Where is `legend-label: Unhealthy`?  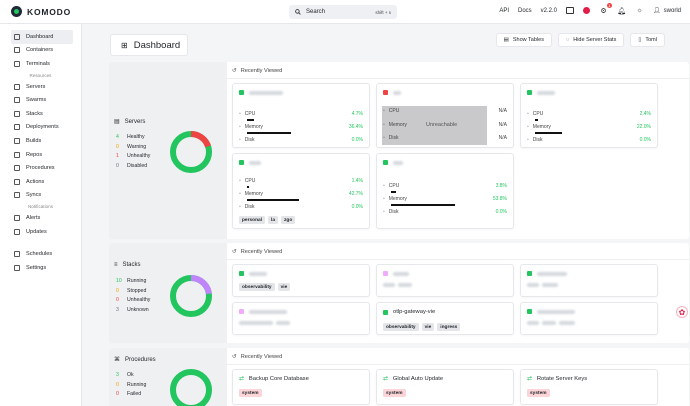 legend-label: Unhealthy is located at coordinates (139, 156).